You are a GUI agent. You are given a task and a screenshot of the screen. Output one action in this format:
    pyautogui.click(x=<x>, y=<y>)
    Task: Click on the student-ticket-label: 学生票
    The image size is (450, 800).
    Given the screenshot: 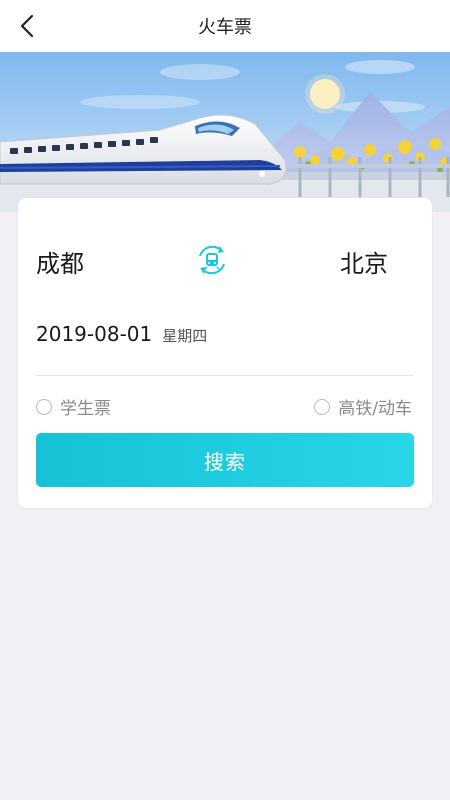 What is the action you would take?
    pyautogui.click(x=85, y=409)
    